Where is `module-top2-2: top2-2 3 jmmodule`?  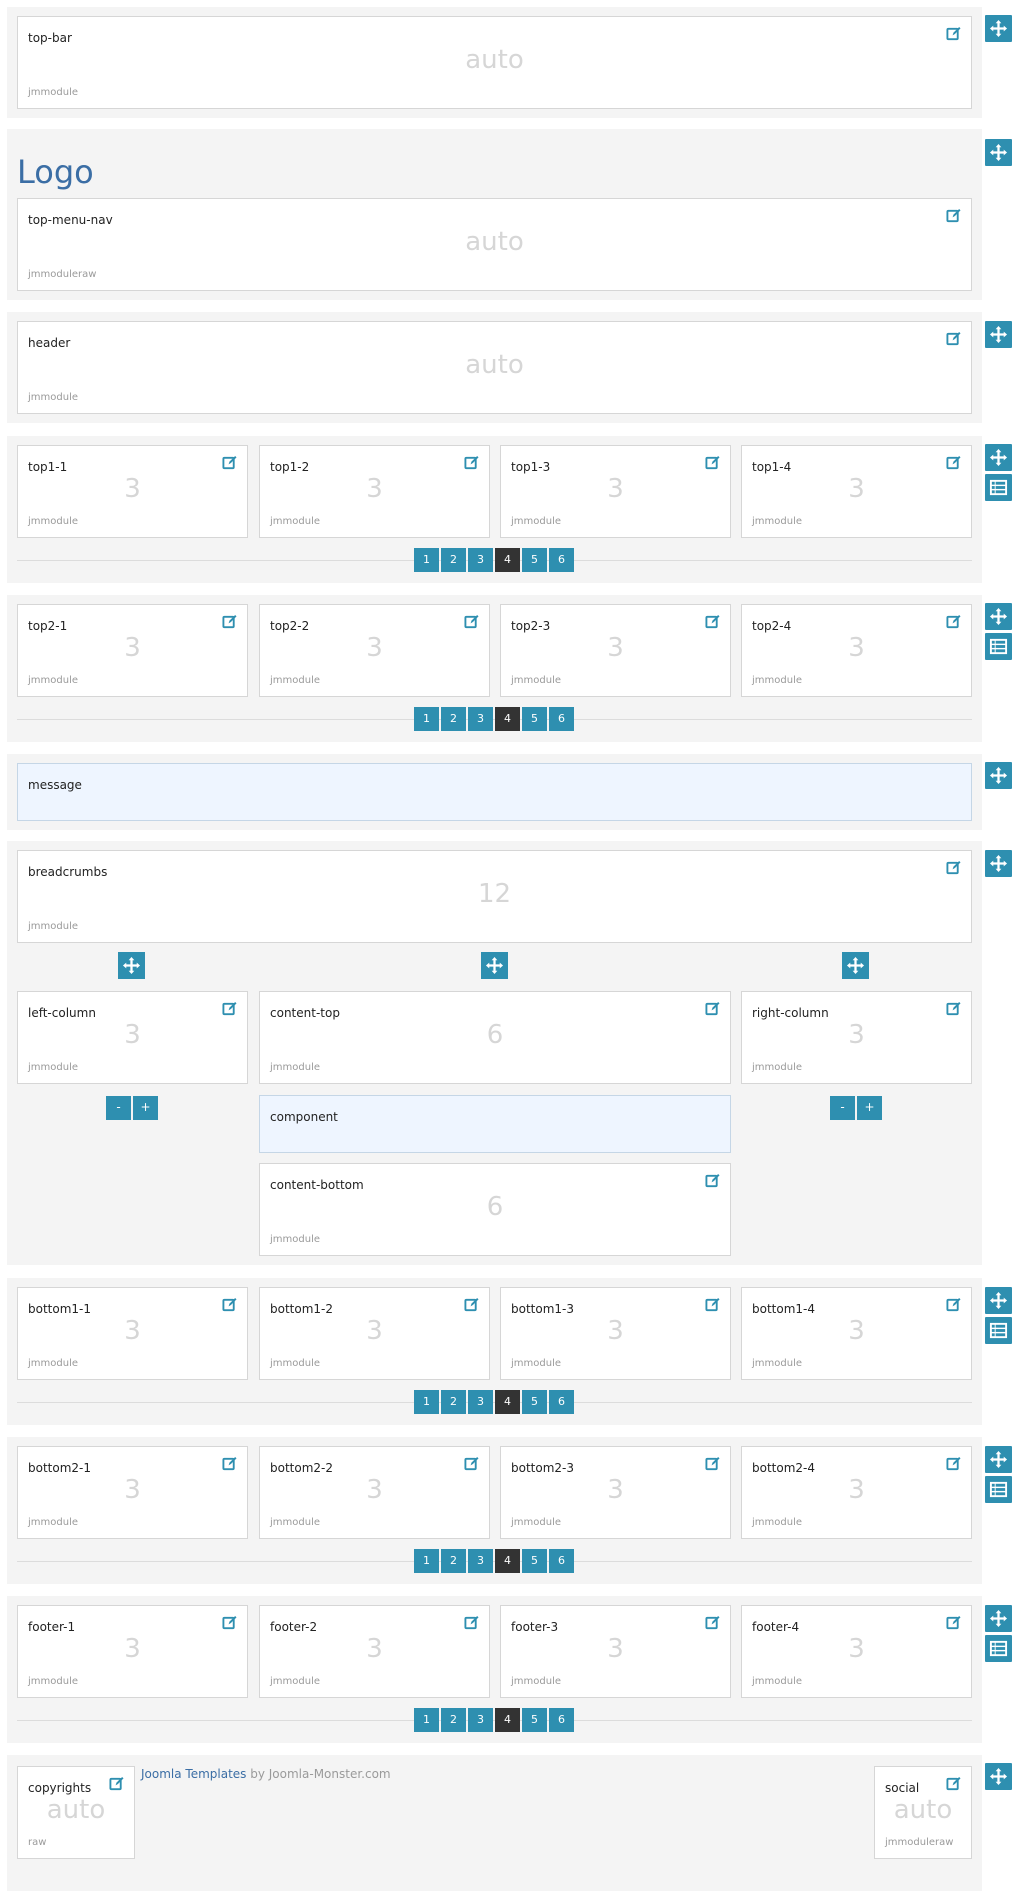
module-top2-2: top2-2 3 jmmodule is located at coordinates (374, 650).